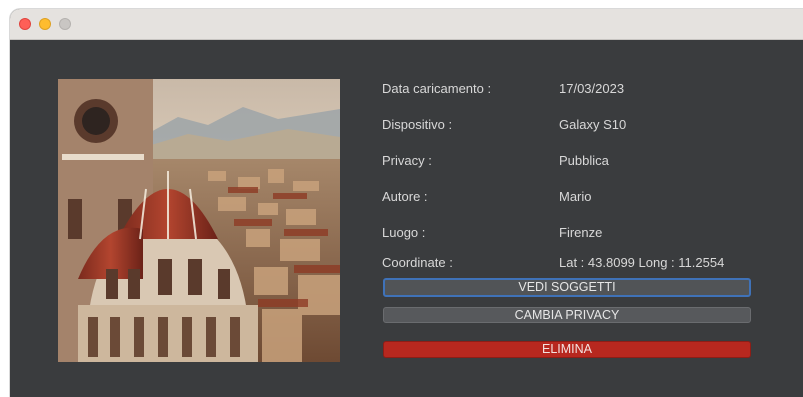 The height and width of the screenshot is (397, 803). I want to click on upload-date-value: 17/03/2023, so click(592, 88).